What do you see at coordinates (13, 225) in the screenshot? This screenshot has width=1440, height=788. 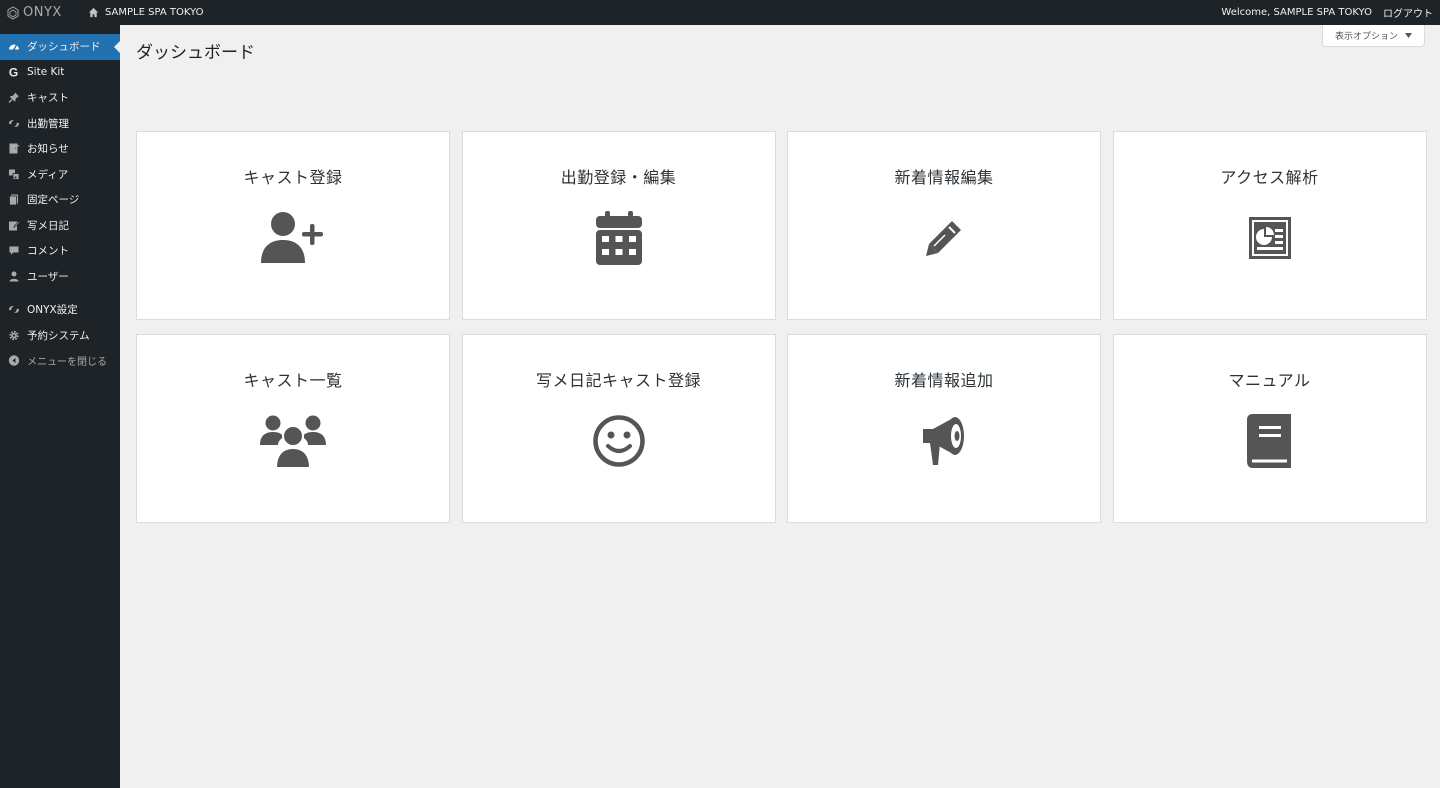 I see `note-edit-icon` at bounding box center [13, 225].